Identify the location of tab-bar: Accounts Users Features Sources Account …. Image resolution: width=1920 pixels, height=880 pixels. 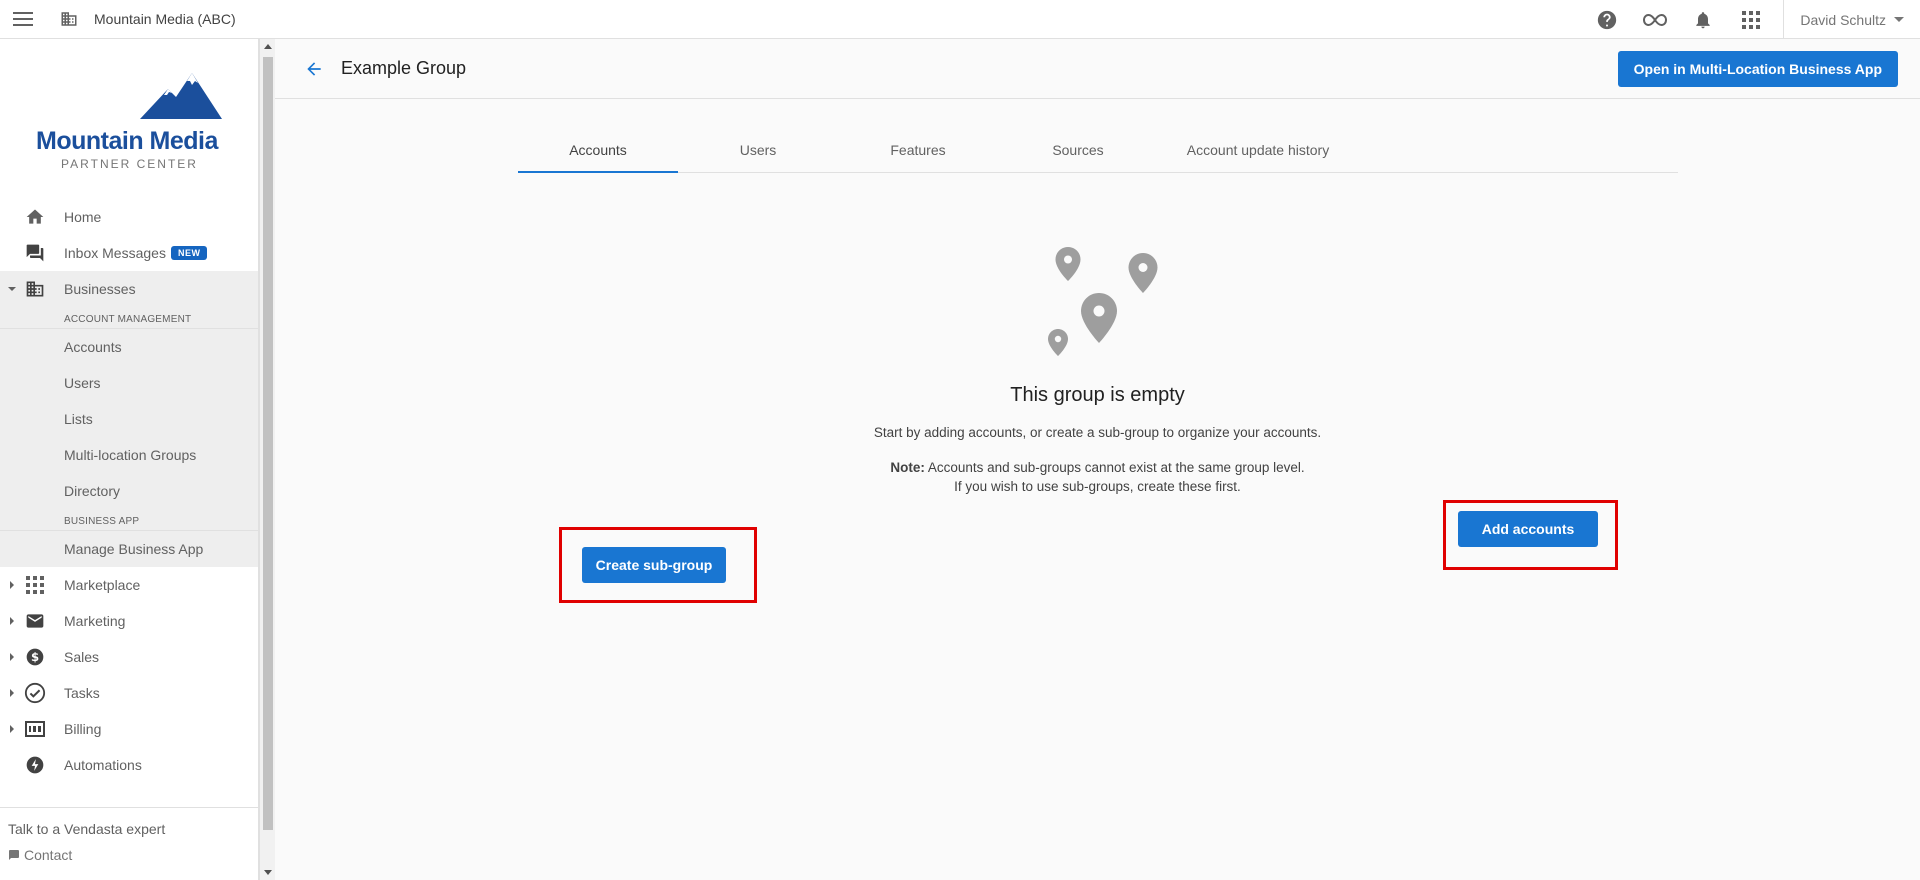
(1098, 150).